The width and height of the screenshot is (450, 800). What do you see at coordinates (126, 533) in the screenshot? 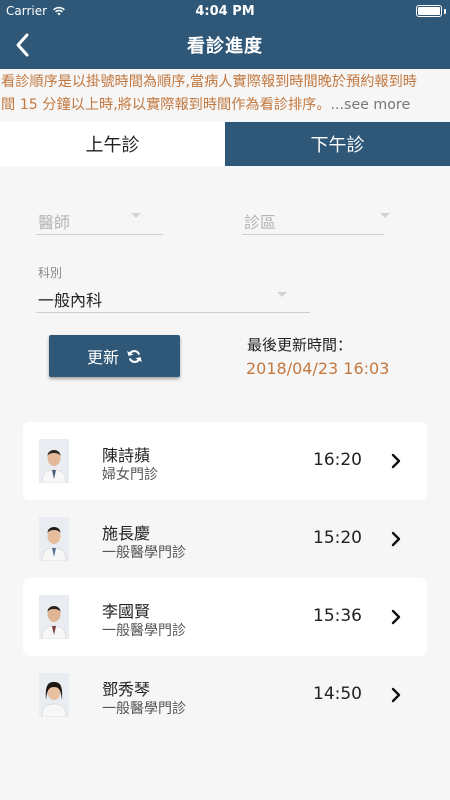
I see `doctor-name: 施長慶` at bounding box center [126, 533].